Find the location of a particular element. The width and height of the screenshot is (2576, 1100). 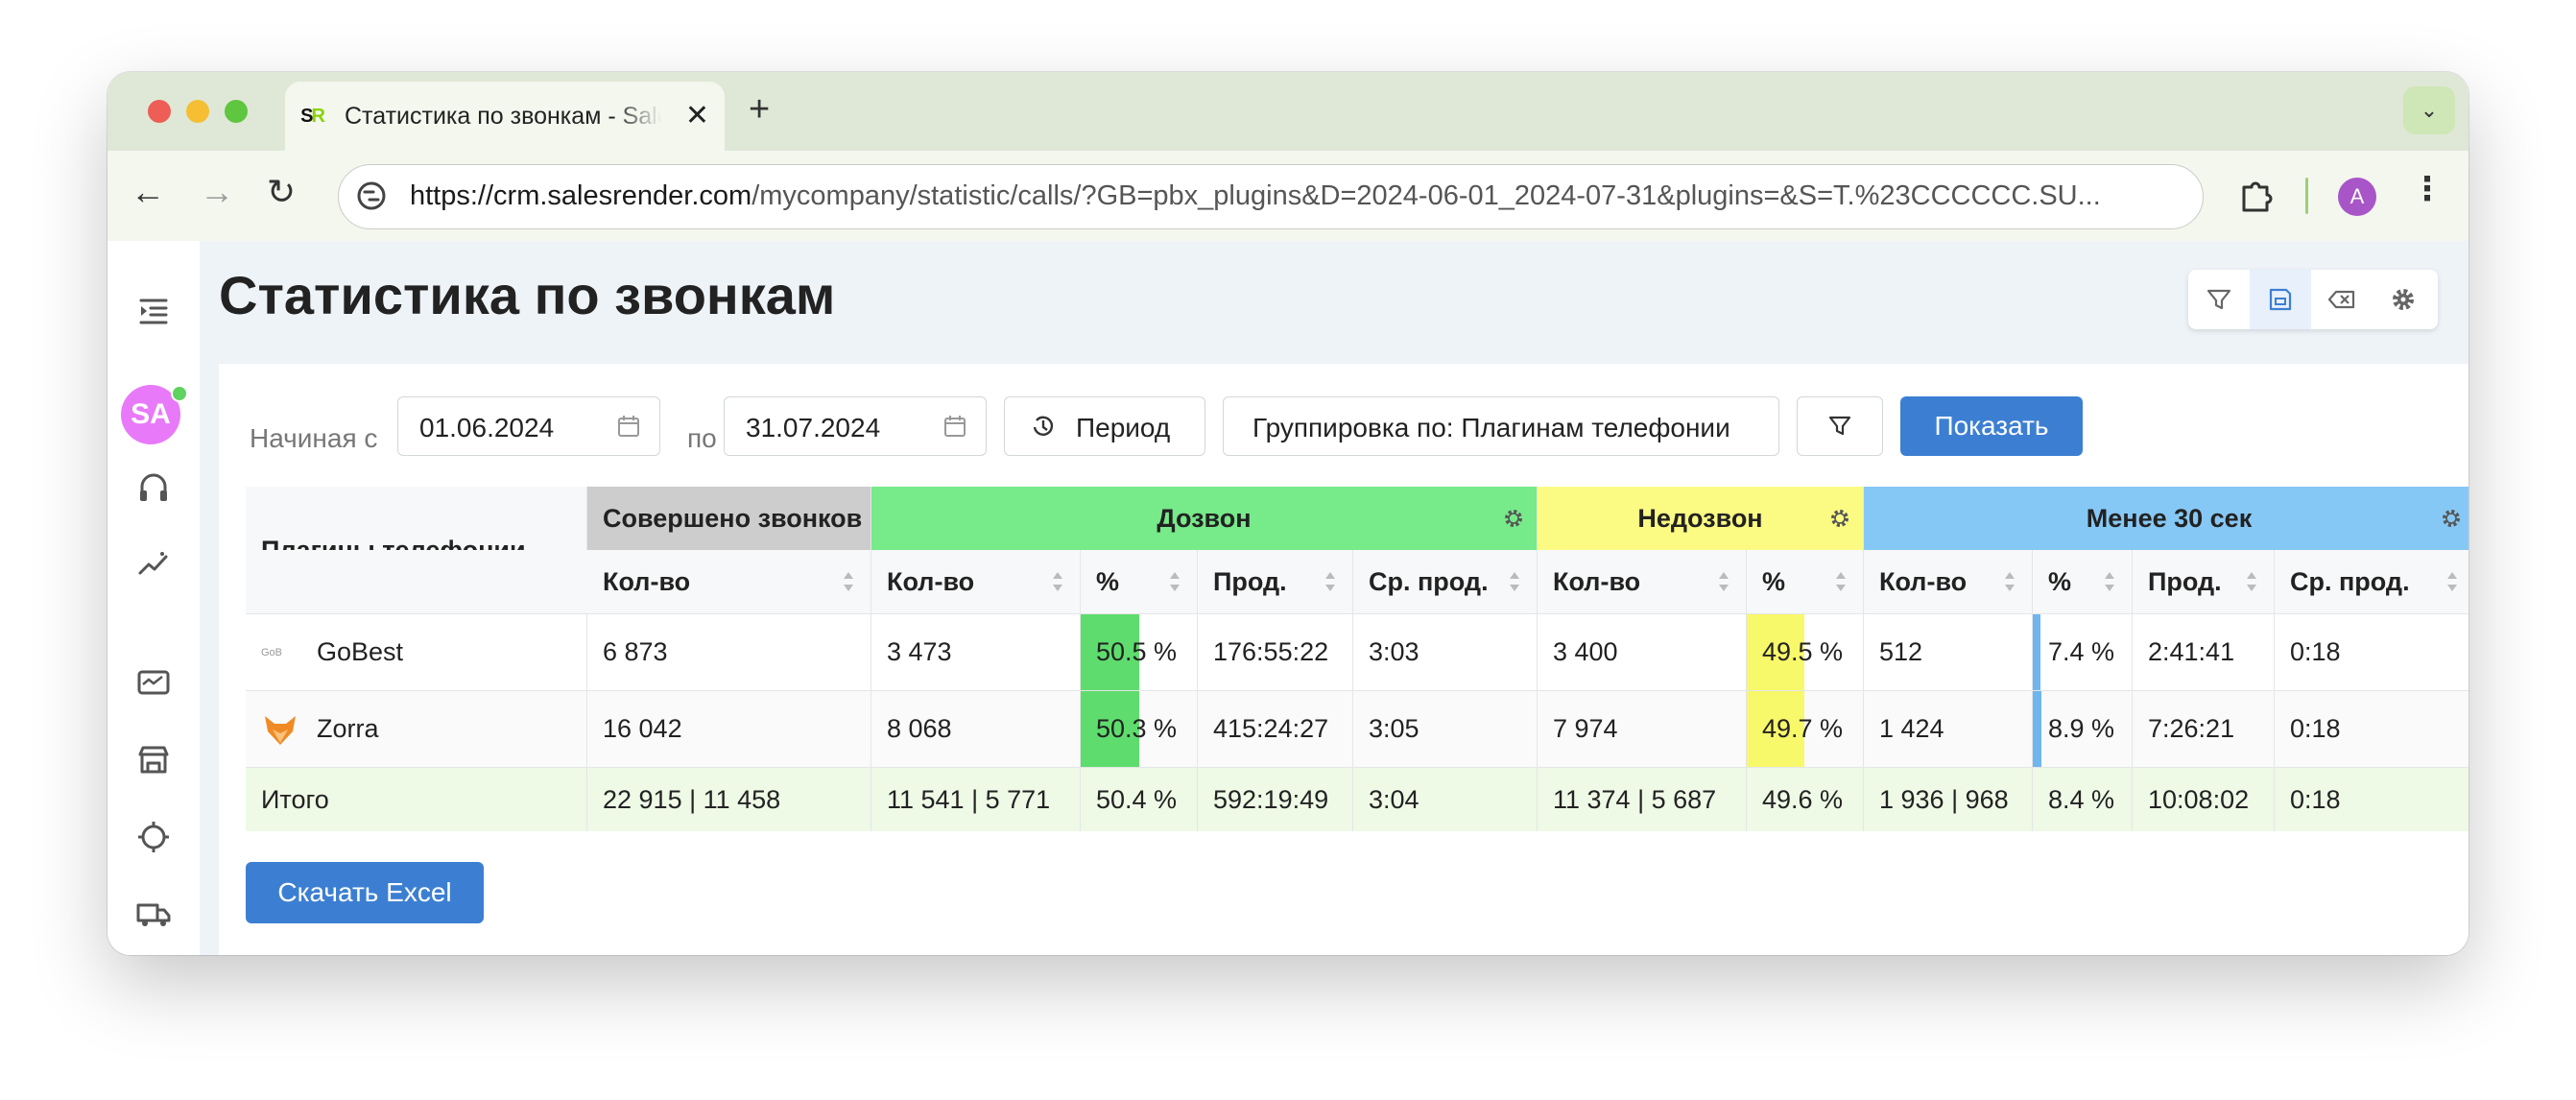

col-under30-dur: Прод. is located at coordinates (2204, 581).